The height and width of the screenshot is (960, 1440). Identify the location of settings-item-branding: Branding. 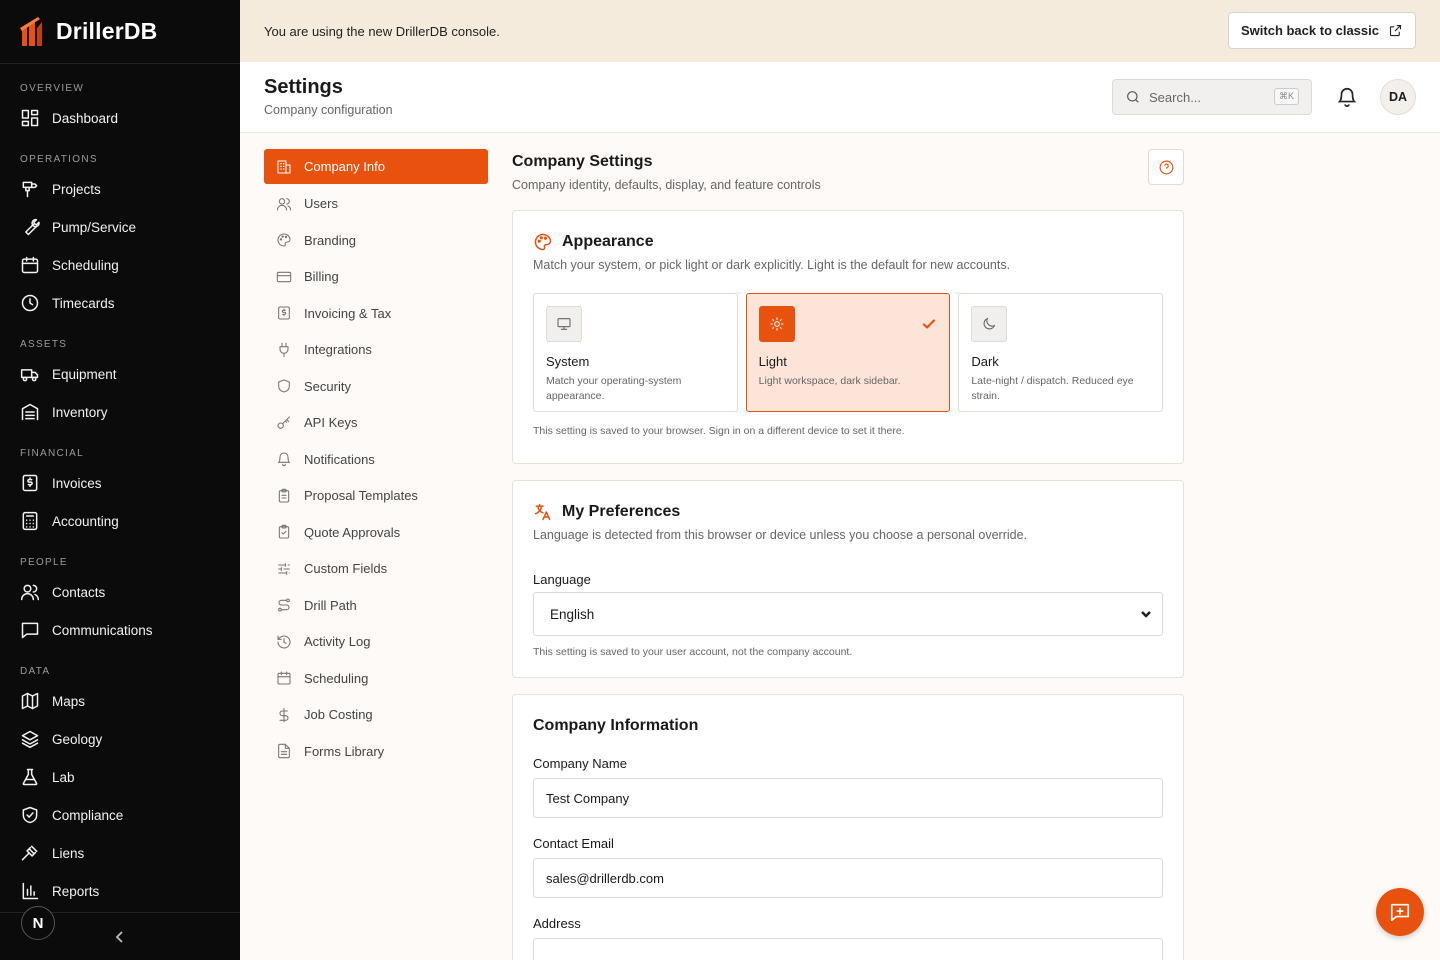
(376, 240).